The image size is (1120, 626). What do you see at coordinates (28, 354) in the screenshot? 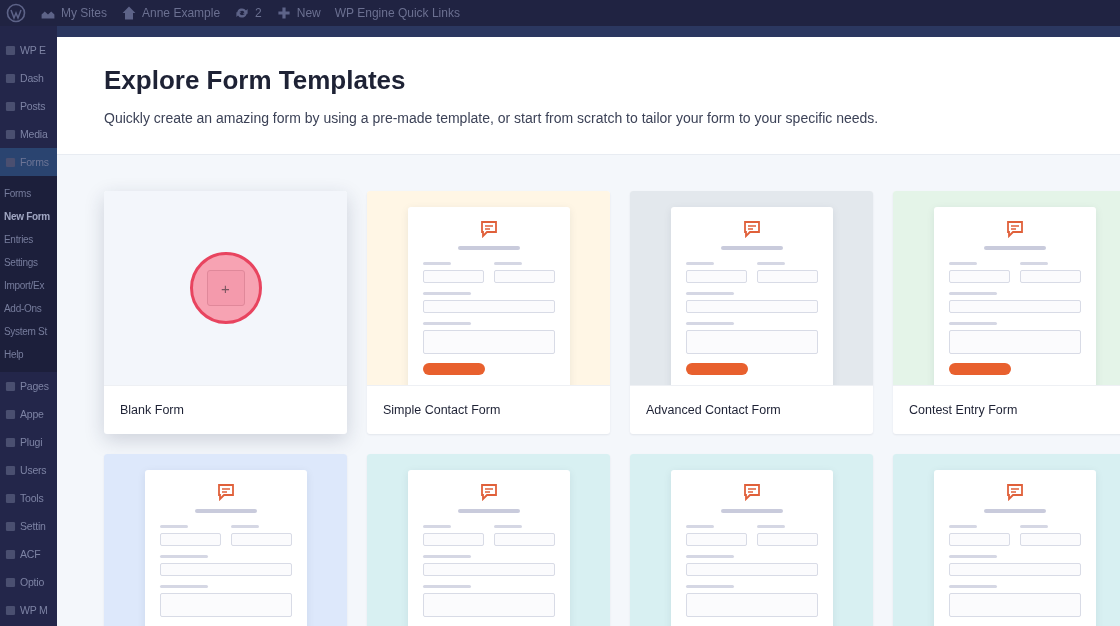
I see `submenu-item: Help` at bounding box center [28, 354].